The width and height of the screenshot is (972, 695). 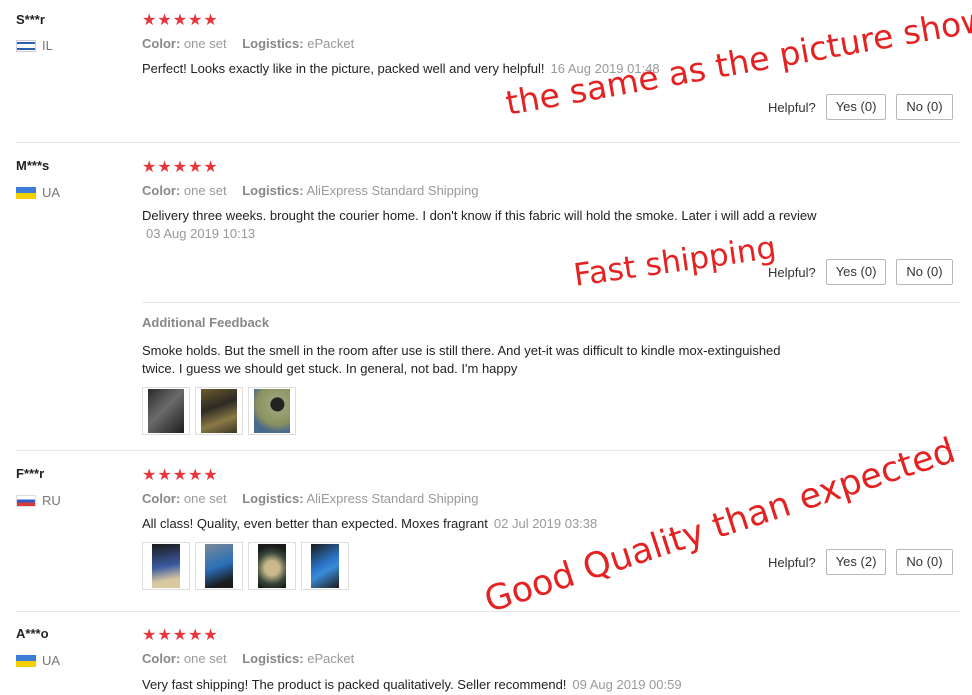 What do you see at coordinates (26, 500) in the screenshot?
I see `russia-flag-icon` at bounding box center [26, 500].